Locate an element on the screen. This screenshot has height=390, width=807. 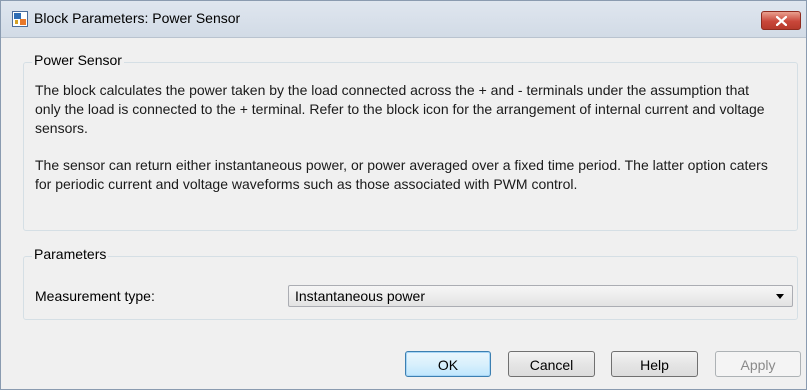
measurement-type-label: Measurement type: is located at coordinates (95, 296).